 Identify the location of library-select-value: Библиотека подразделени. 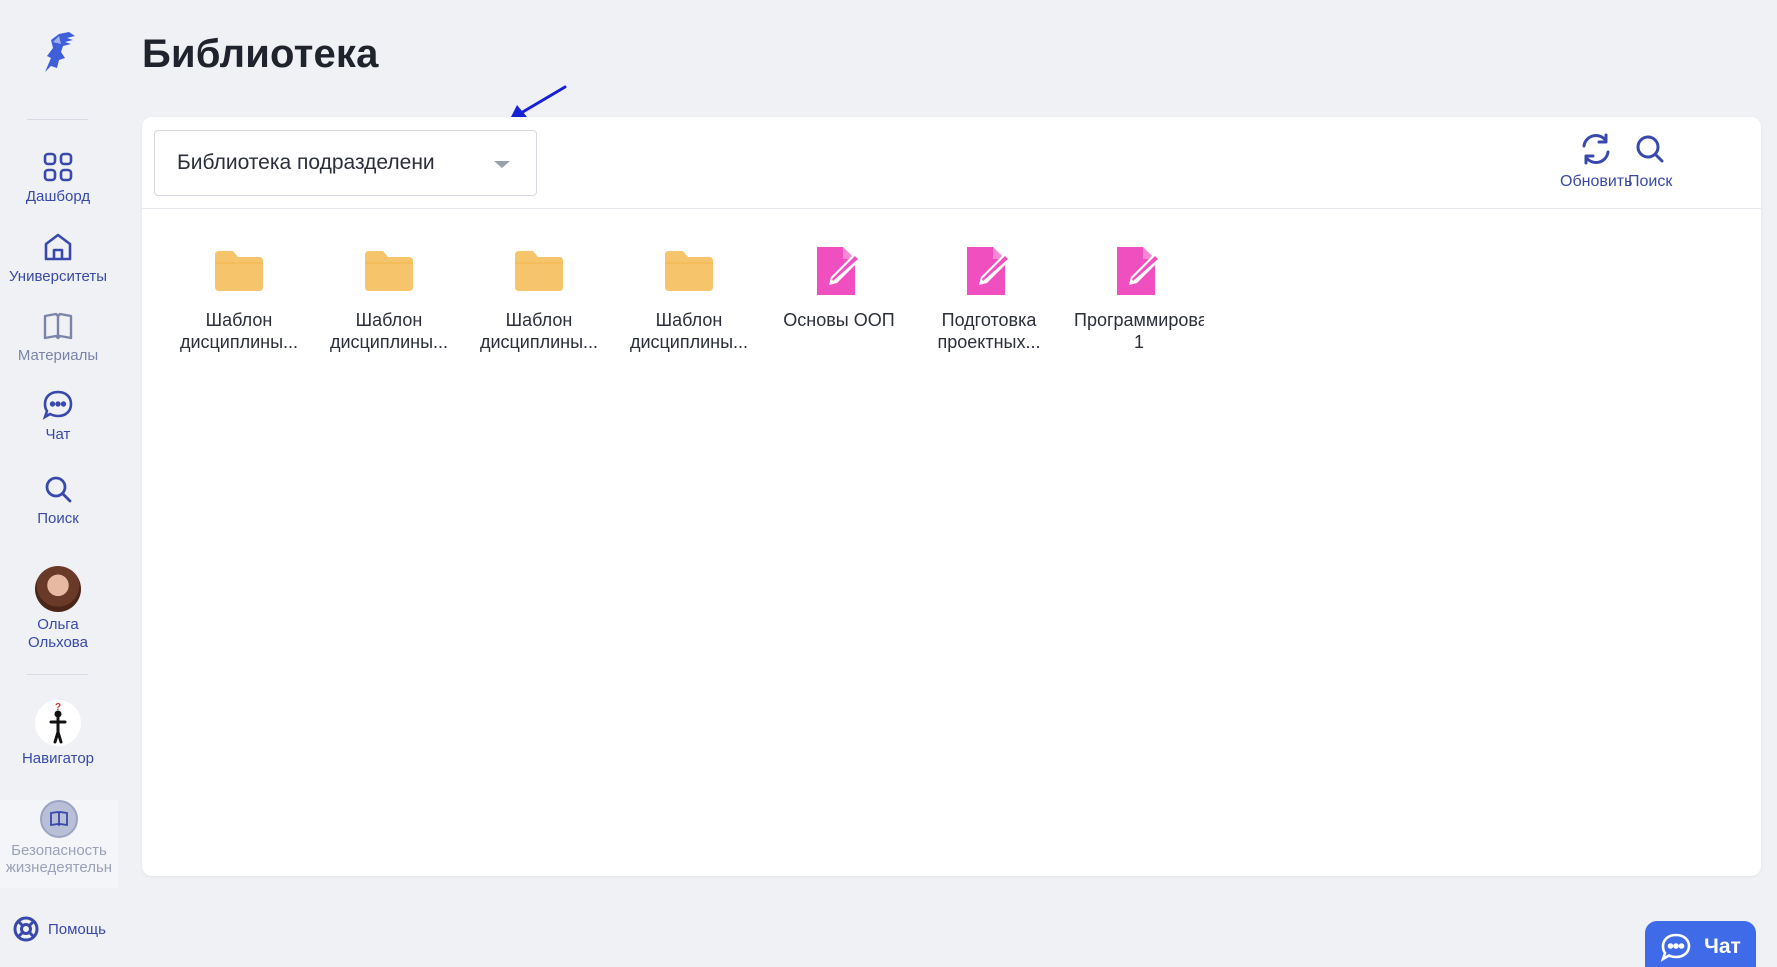
(306, 162).